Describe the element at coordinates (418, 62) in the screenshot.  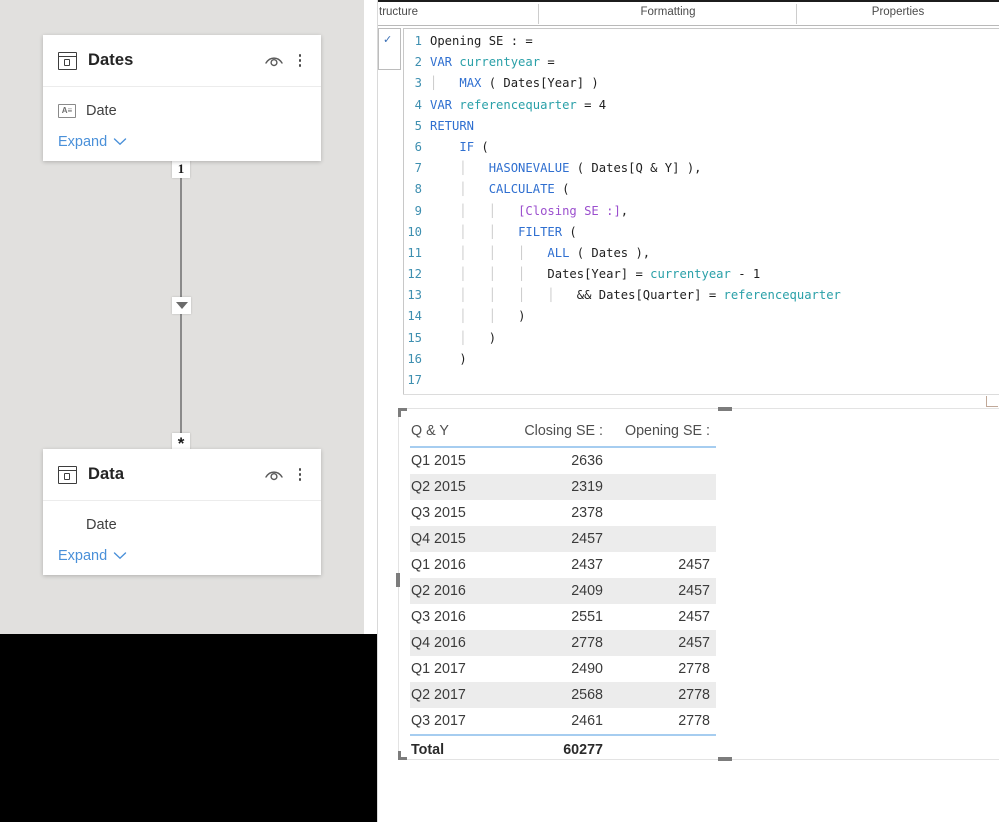
I see `code-line-number: 2` at that location.